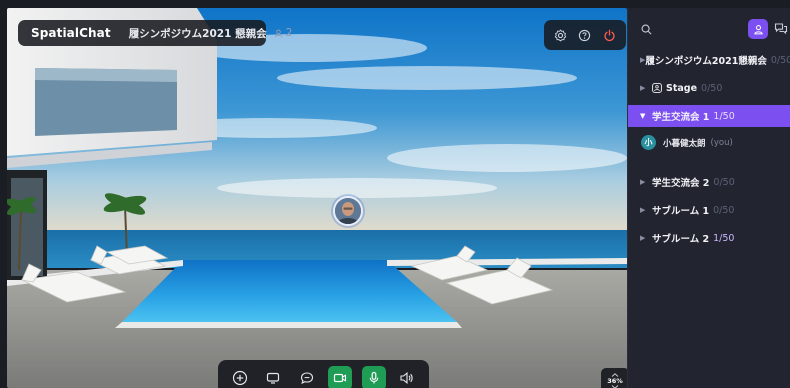 This screenshot has width=790, height=388. Describe the element at coordinates (648, 142) in the screenshot. I see `avatar: 小` at that location.